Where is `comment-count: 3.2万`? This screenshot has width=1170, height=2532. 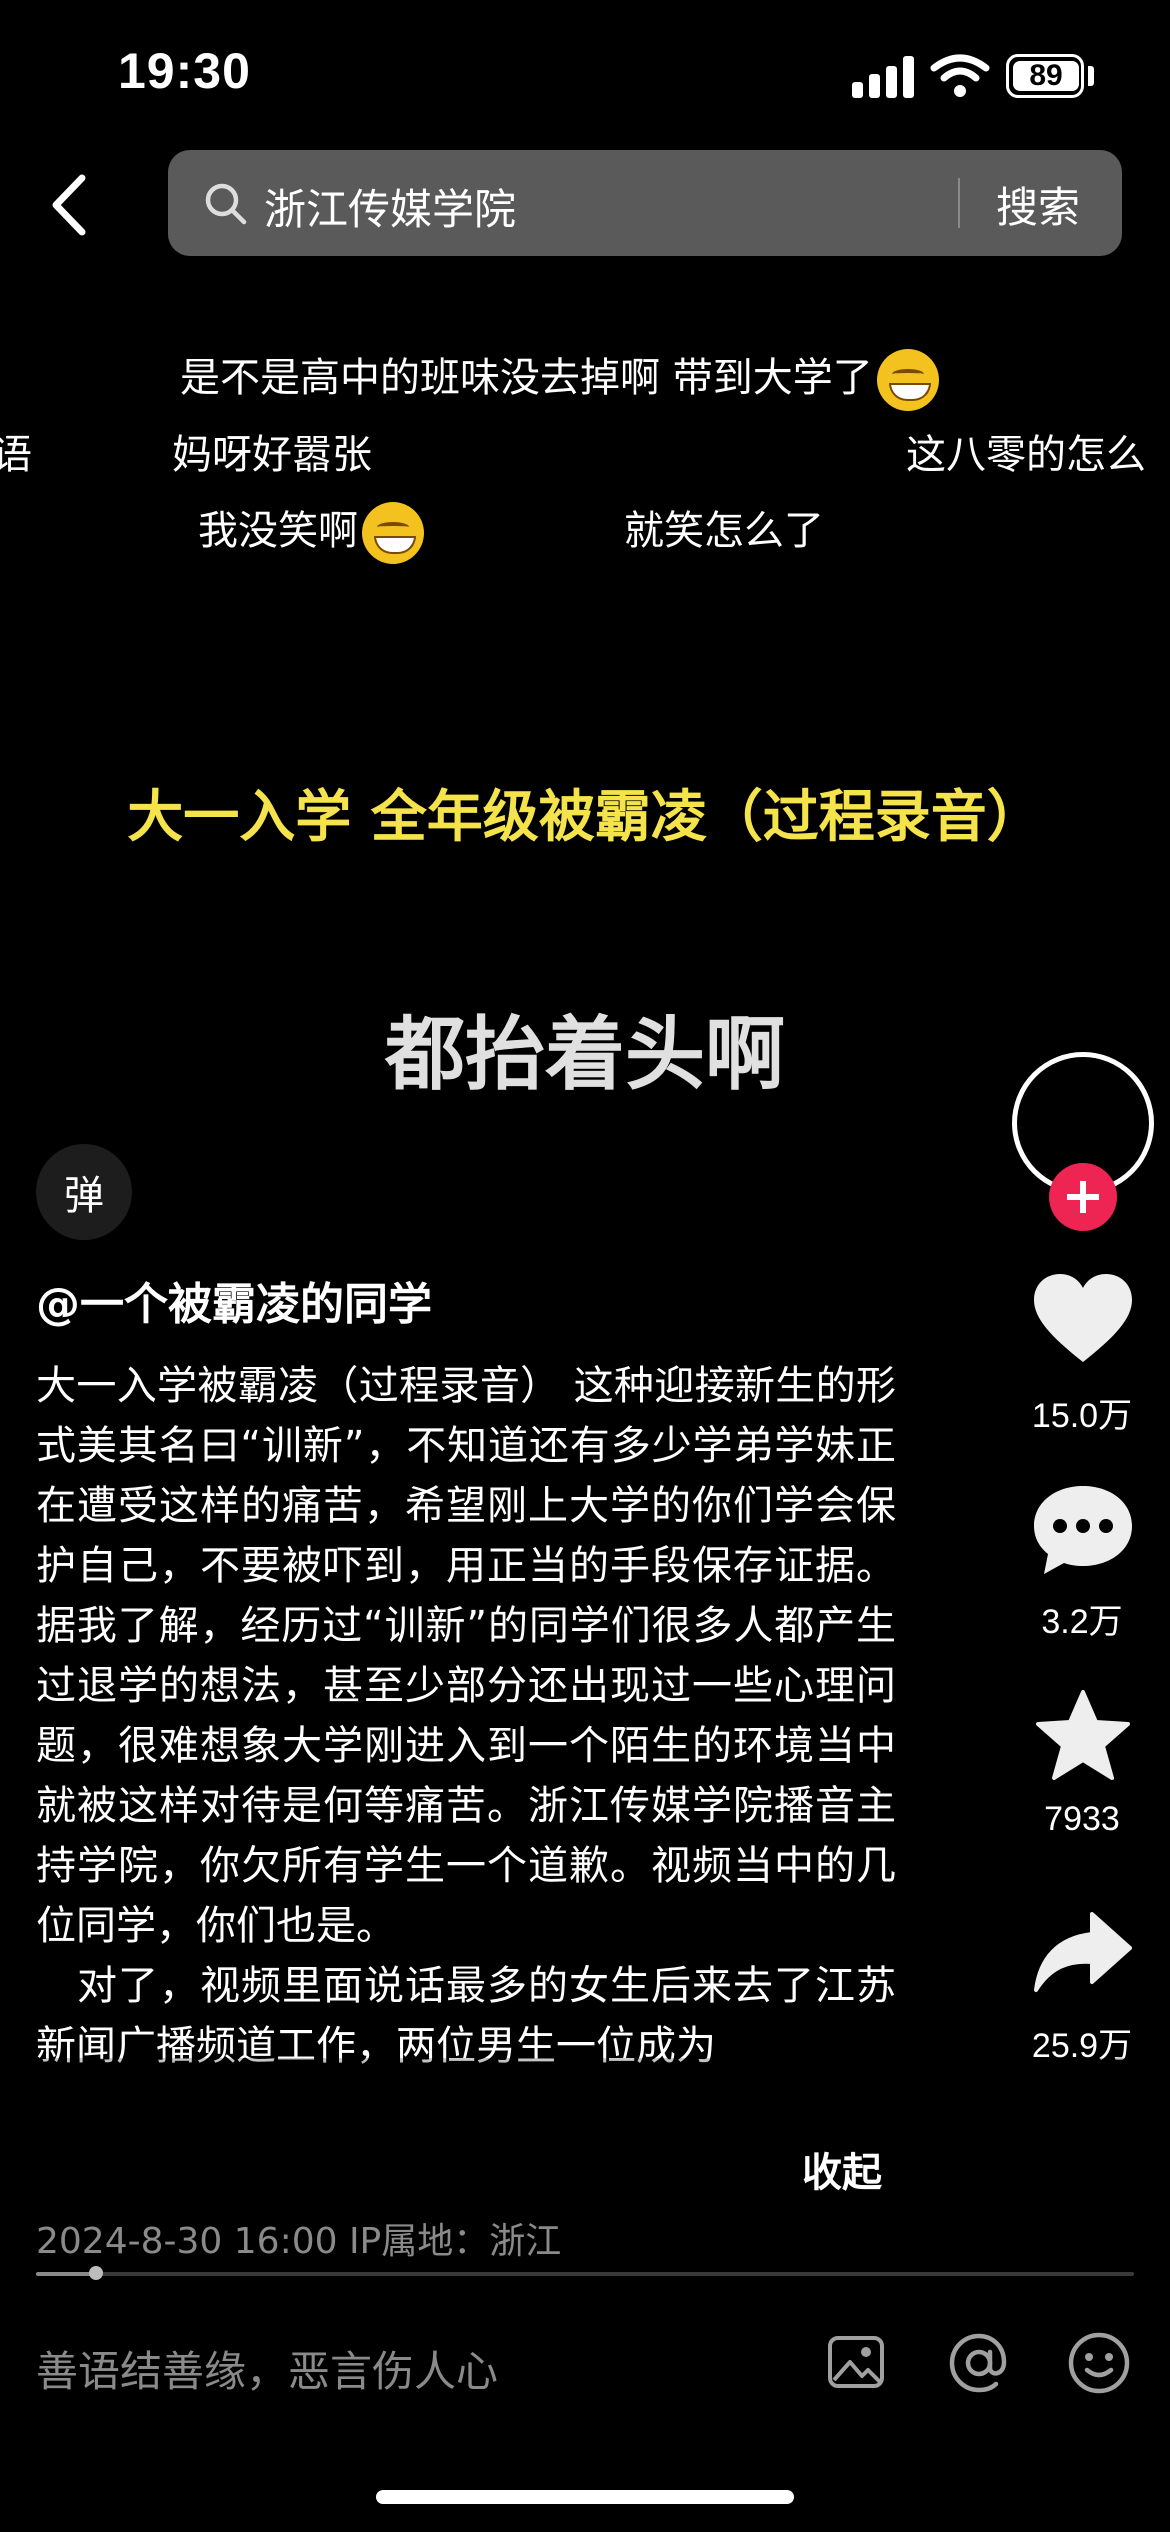
comment-count: 3.2万 is located at coordinates (1082, 1622).